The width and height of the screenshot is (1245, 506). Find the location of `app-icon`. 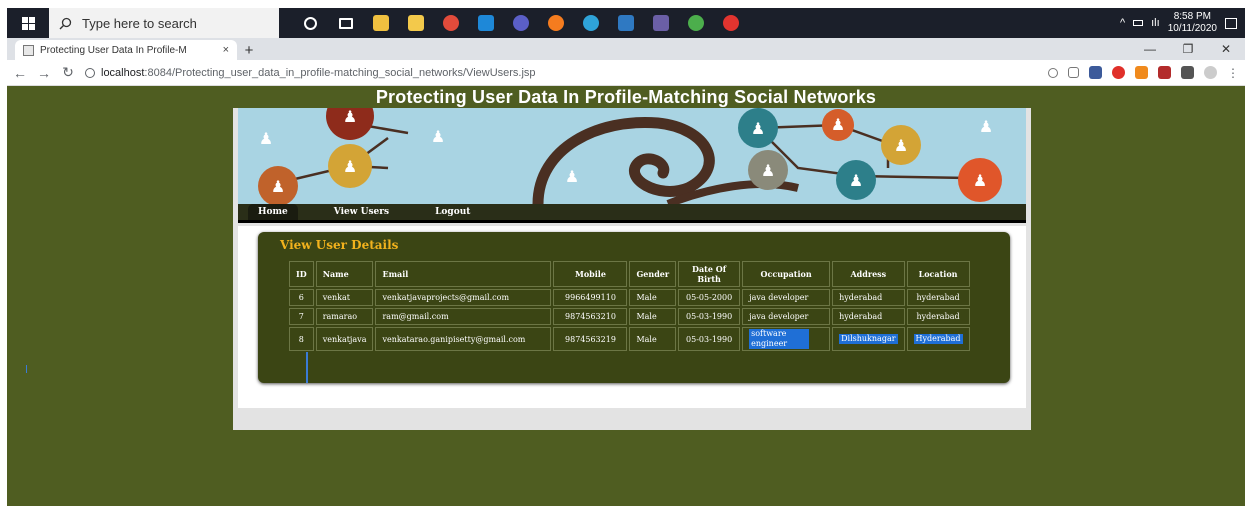

app-icon is located at coordinates (520, 23).